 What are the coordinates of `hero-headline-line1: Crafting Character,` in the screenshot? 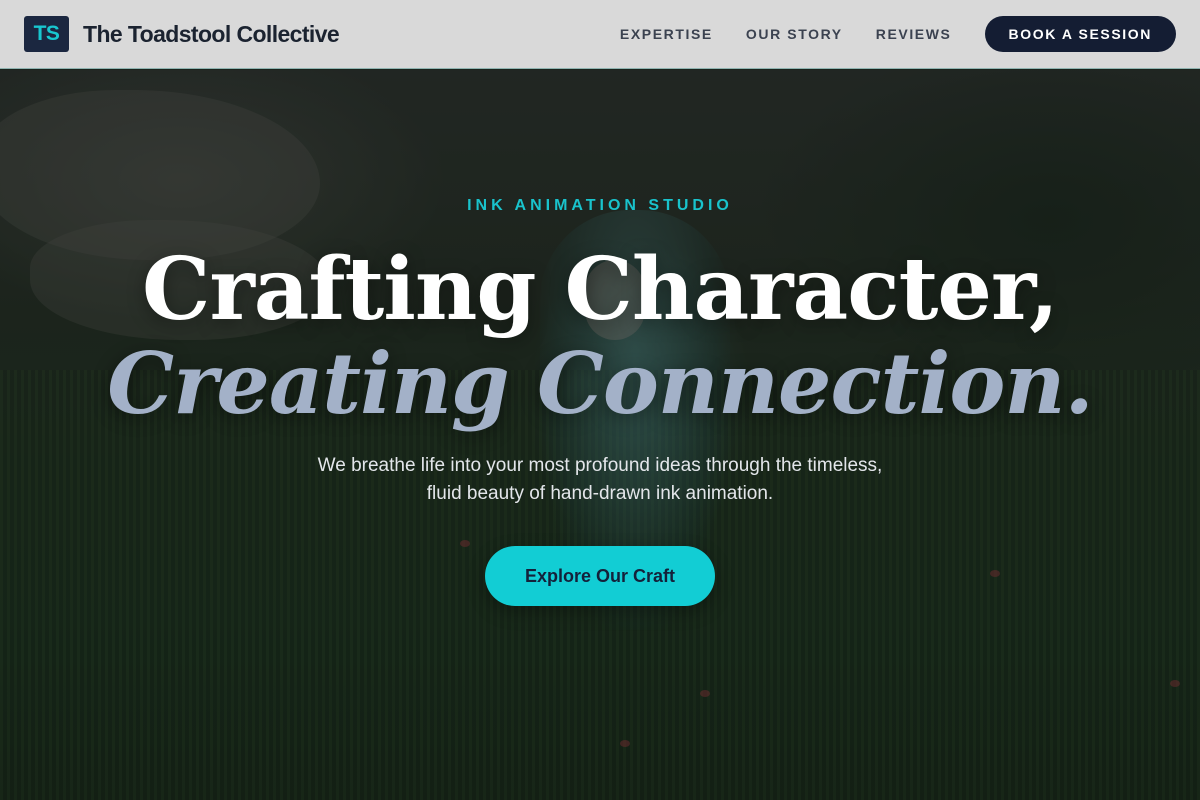 It's located at (600, 289).